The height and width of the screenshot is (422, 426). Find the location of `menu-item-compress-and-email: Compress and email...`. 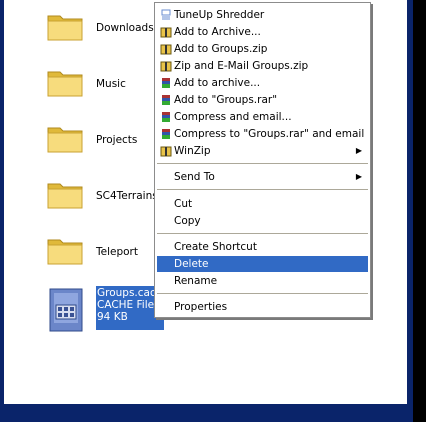

menu-item-compress-and-email: Compress and email... is located at coordinates (262, 117).